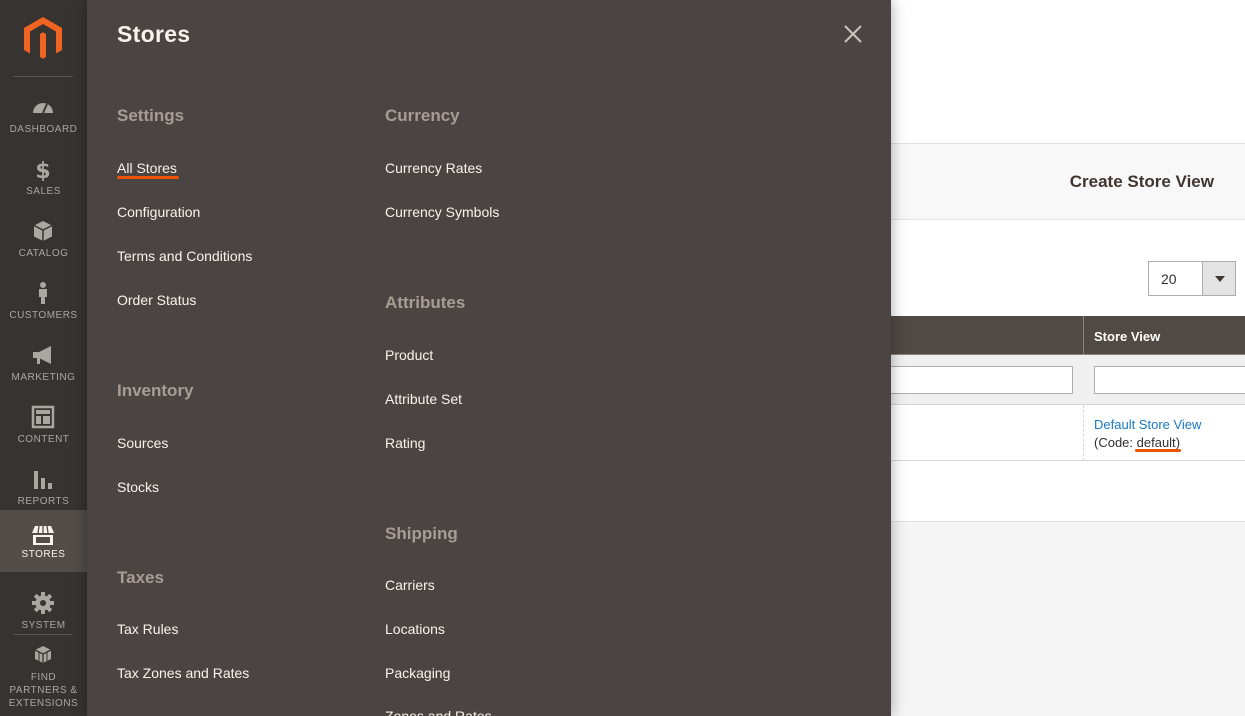 This screenshot has width=1245, height=716. I want to click on menu-link-packaging: Packaging, so click(417, 673).